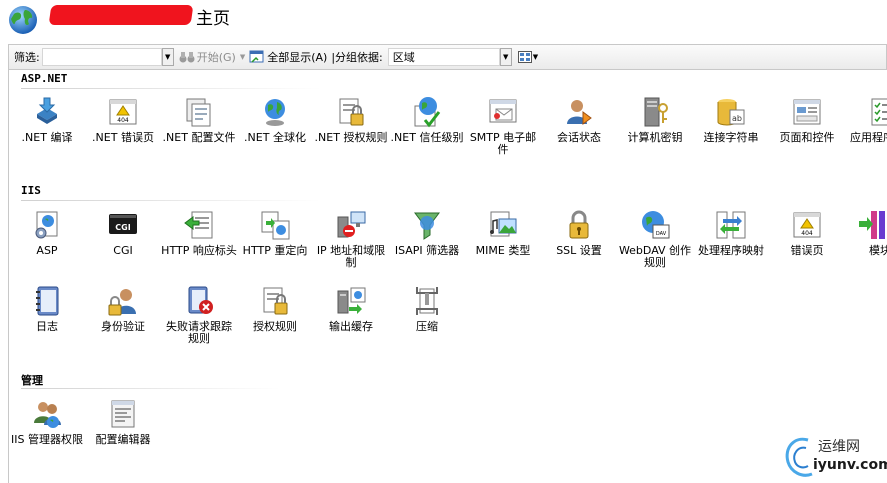  Describe the element at coordinates (275, 250) in the screenshot. I see `feature-label: HTTP 重定向` at that location.